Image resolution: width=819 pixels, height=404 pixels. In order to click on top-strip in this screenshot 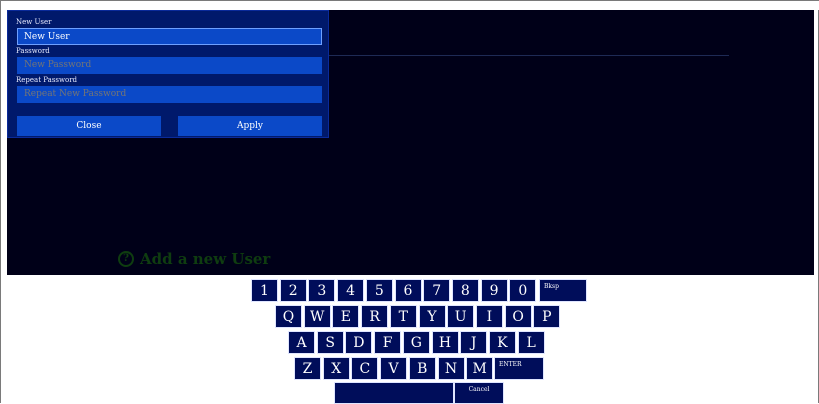, I will do `click(410, 5)`.